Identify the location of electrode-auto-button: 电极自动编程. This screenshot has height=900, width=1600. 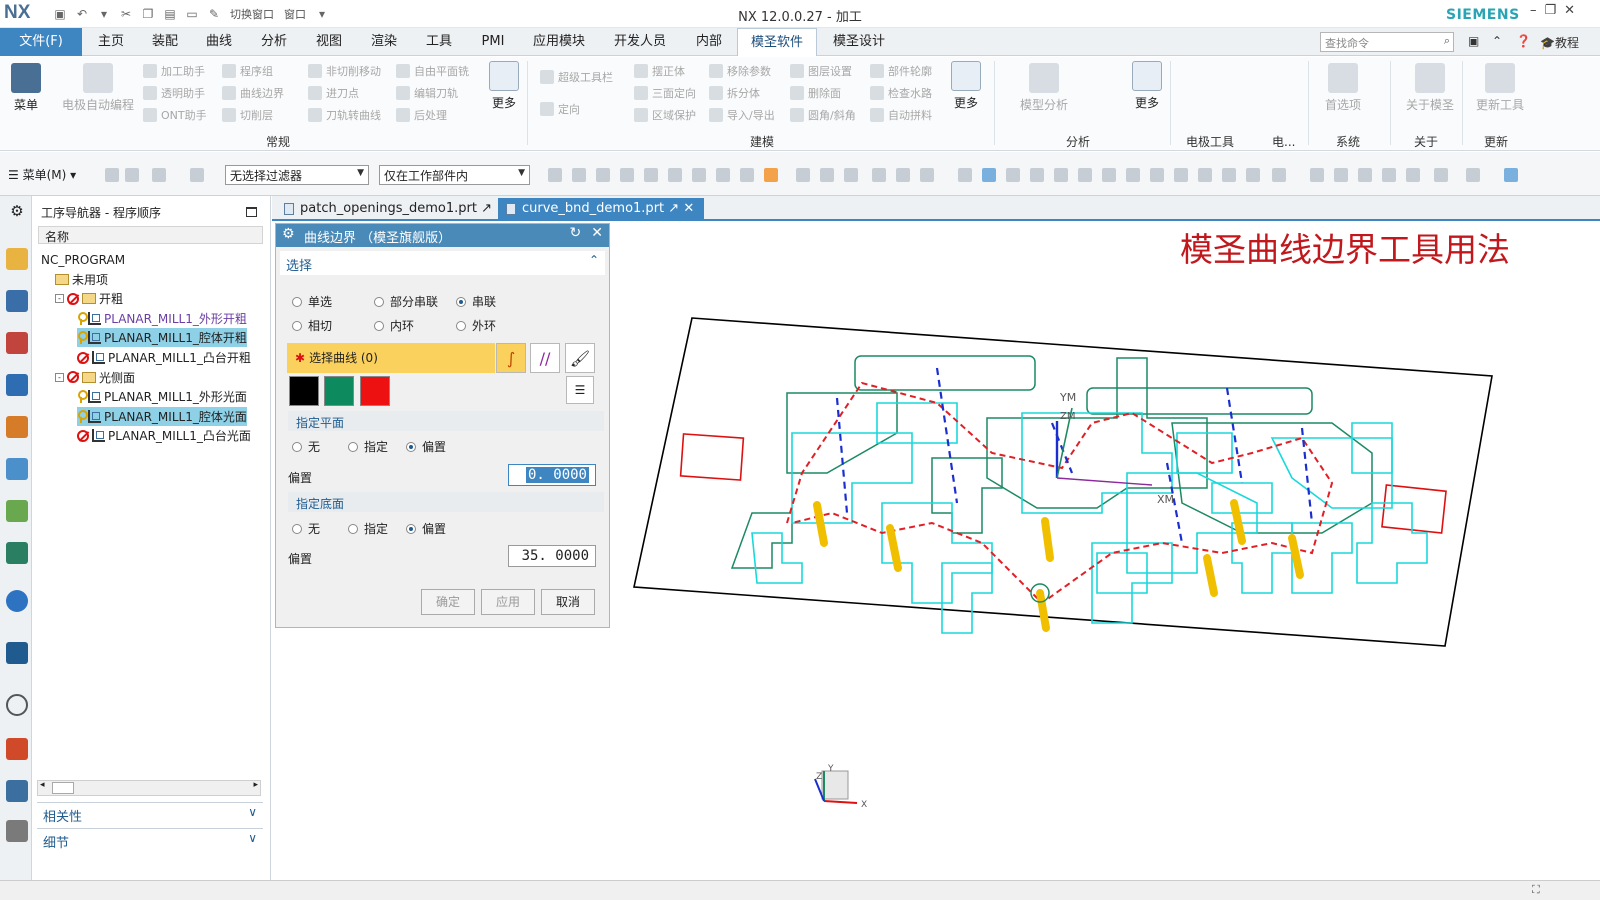
(98, 88).